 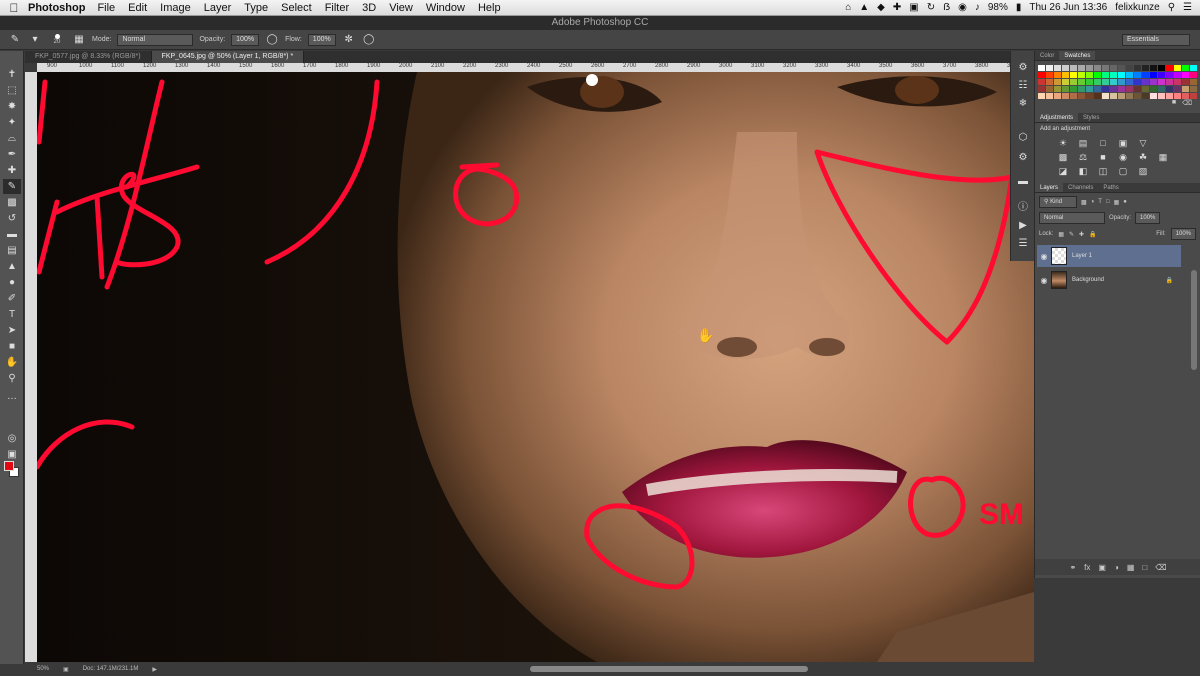 I want to click on info-icon: ⓘ, so click(x=1023, y=208).